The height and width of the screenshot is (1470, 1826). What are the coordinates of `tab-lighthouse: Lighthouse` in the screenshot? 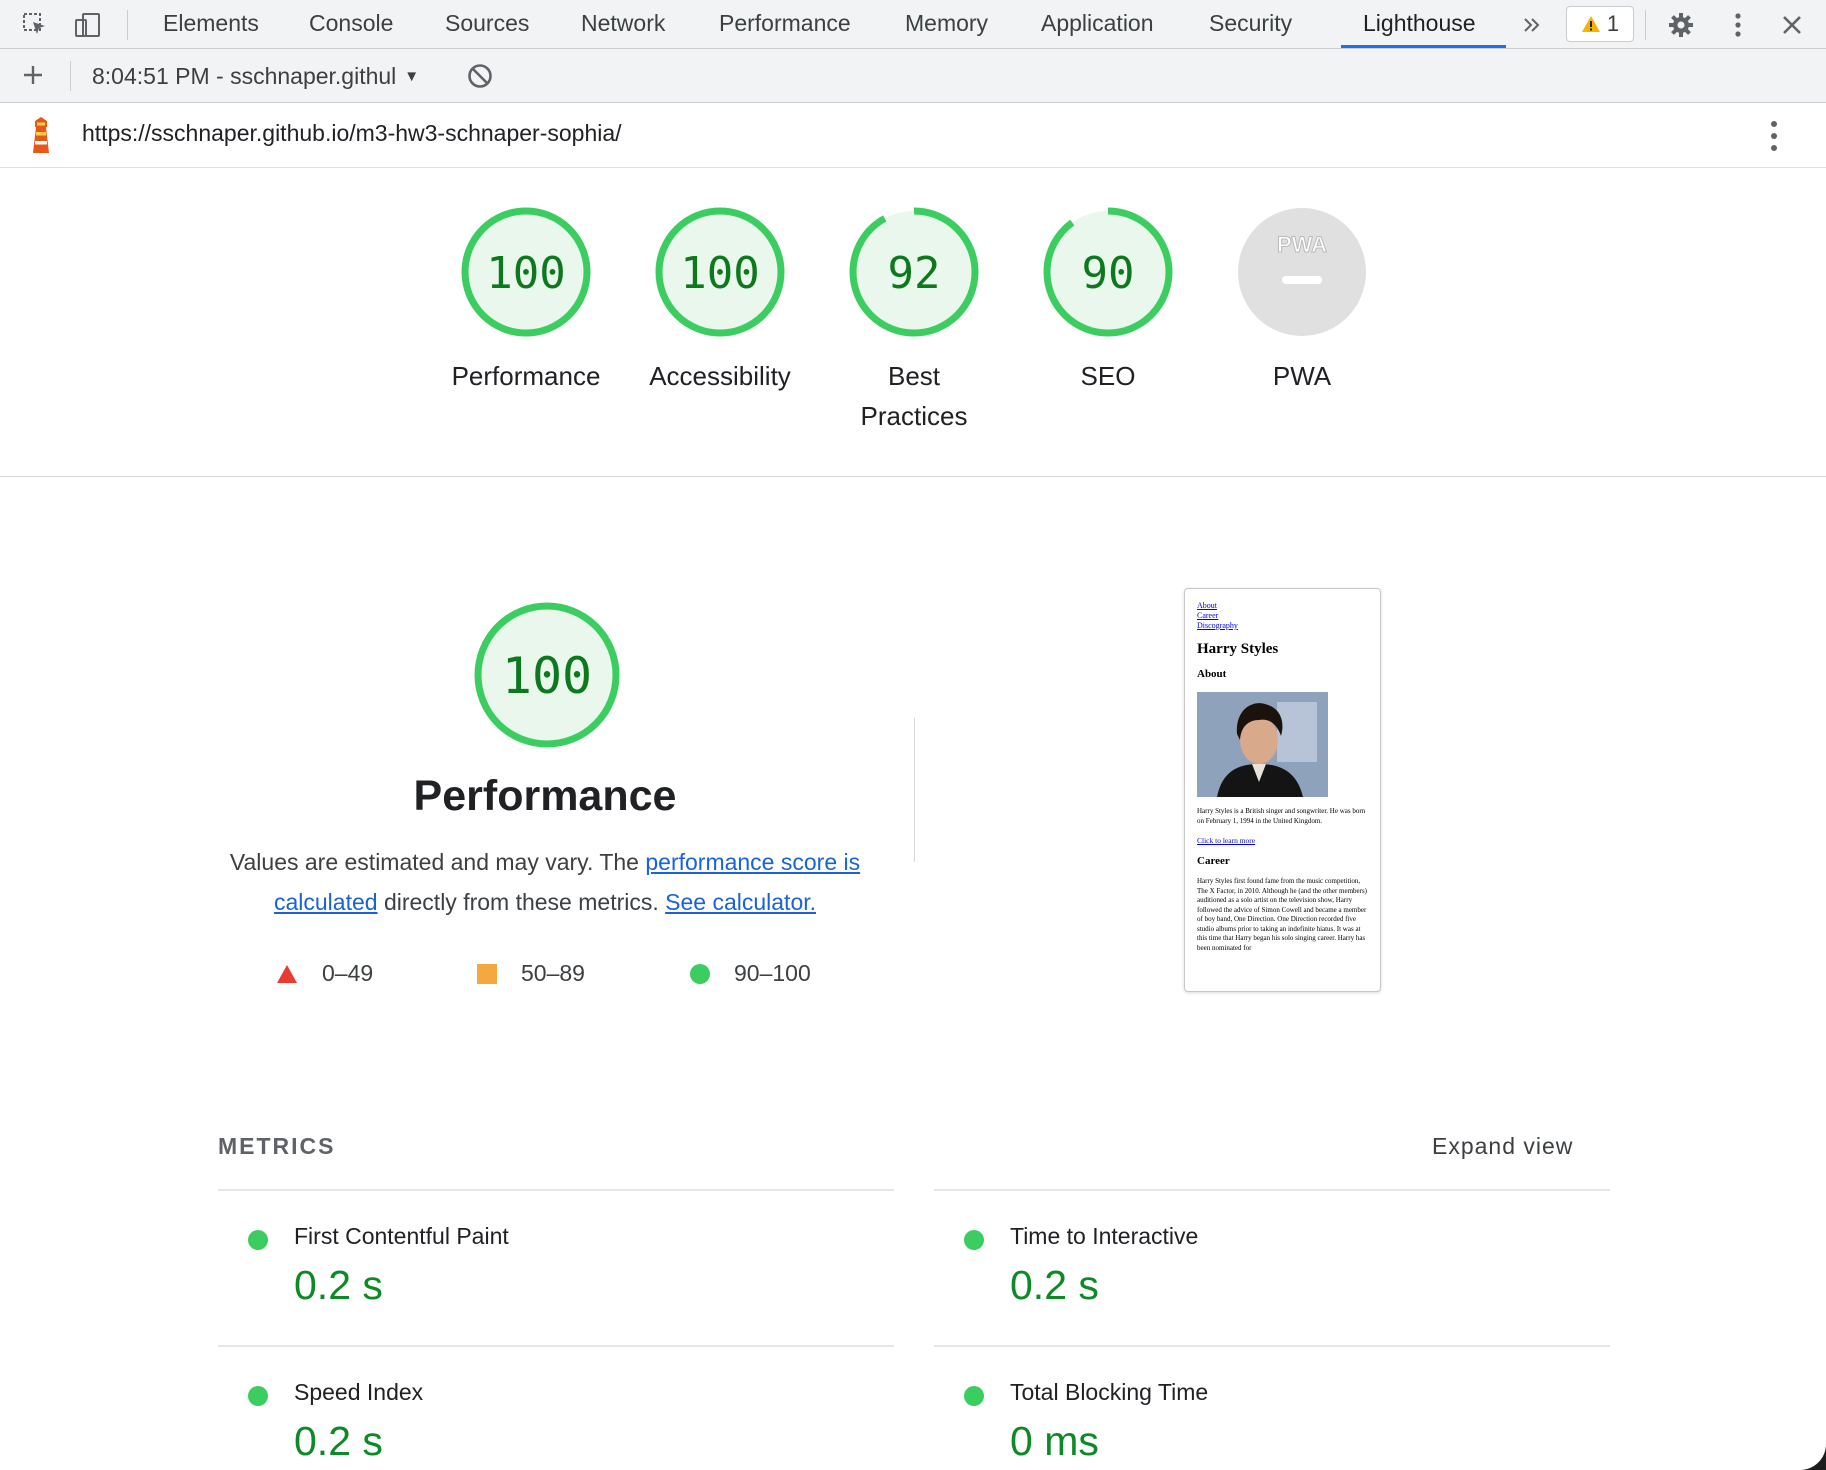 It's located at (1419, 24).